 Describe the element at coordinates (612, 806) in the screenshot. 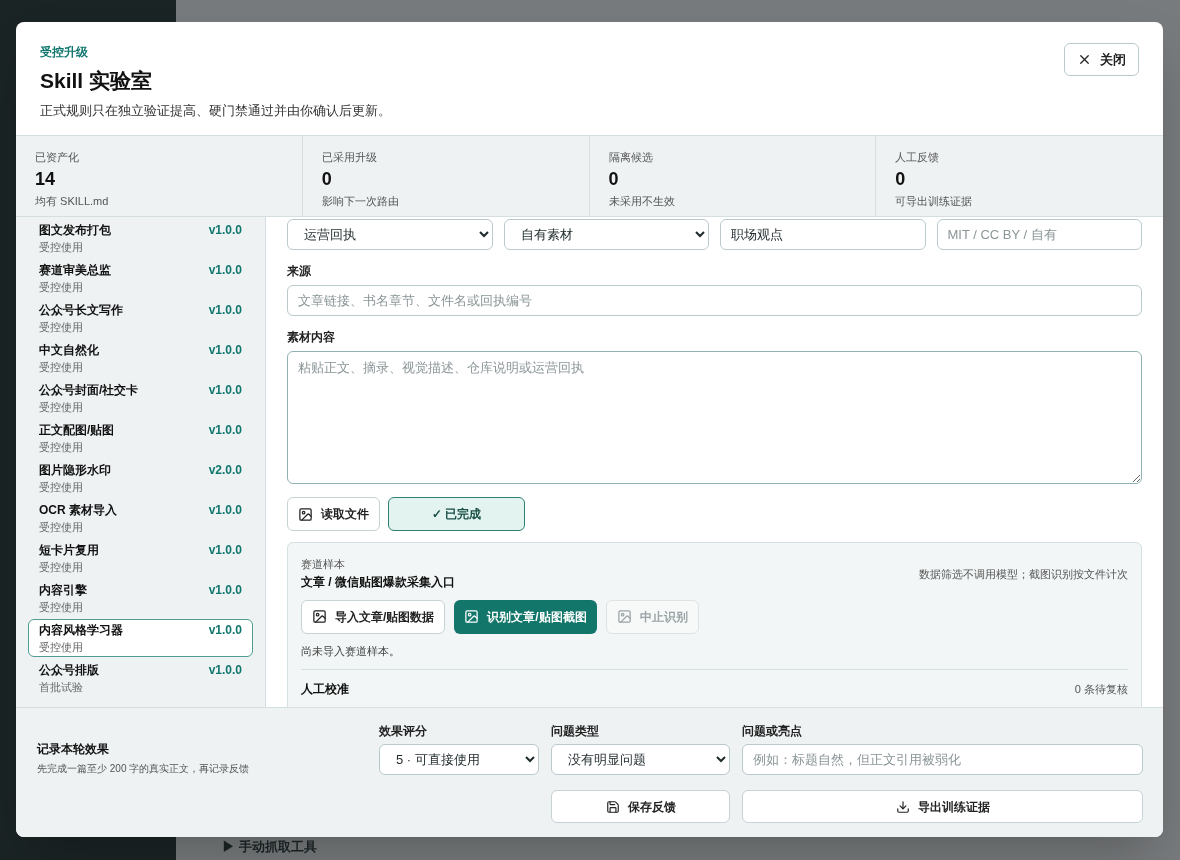

I see `save-icon` at that location.